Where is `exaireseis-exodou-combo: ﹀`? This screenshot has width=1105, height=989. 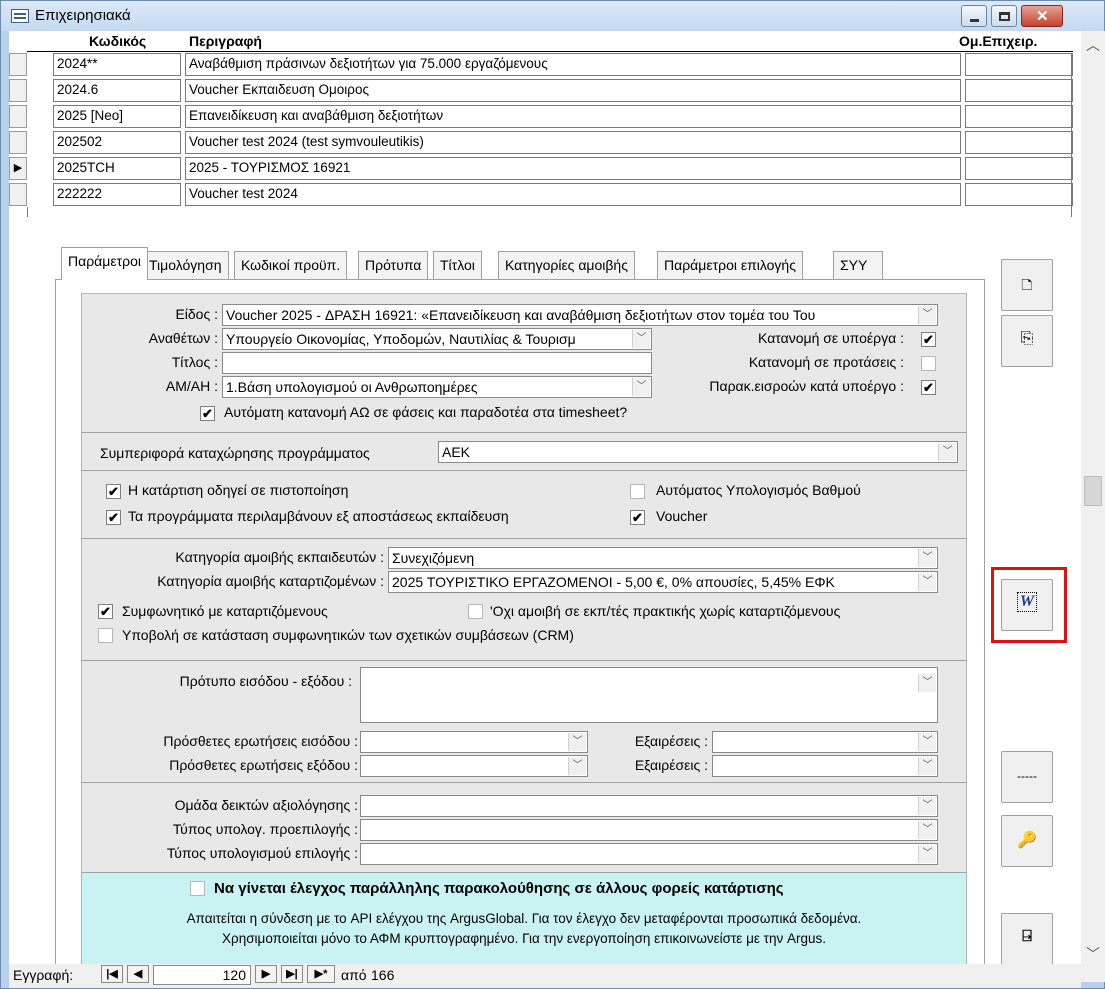 exaireseis-exodou-combo: ﹀ is located at coordinates (825, 766).